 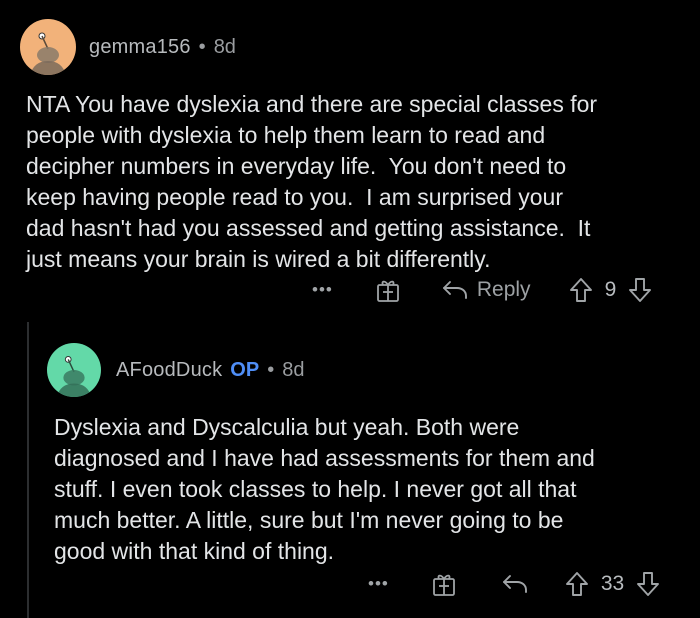 I want to click on comment-header: gemma156 • 8d, so click(x=128, y=47).